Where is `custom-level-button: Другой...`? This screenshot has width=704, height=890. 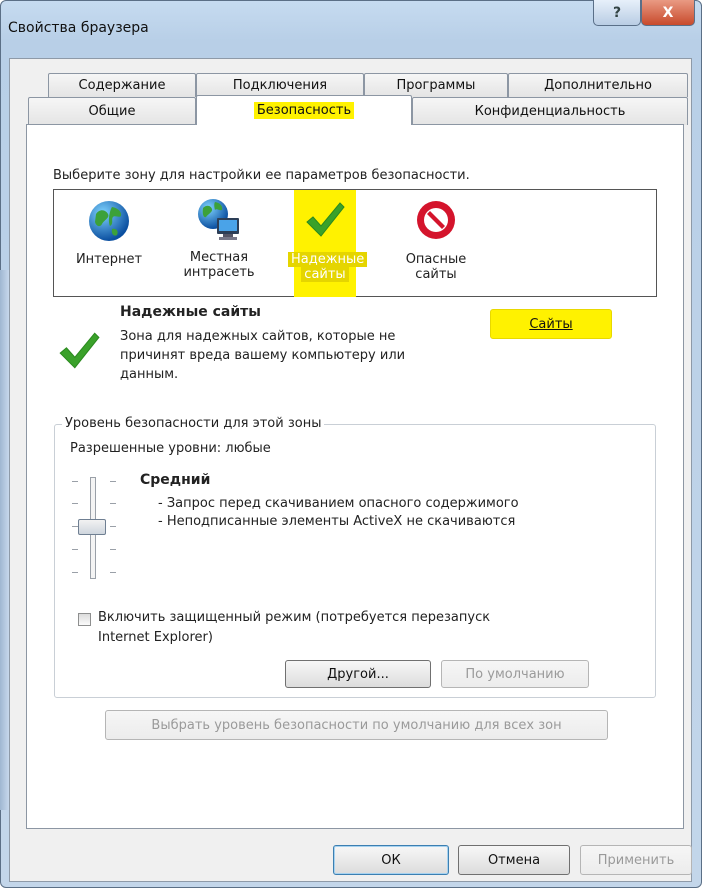
custom-level-button: Другой... is located at coordinates (358, 674).